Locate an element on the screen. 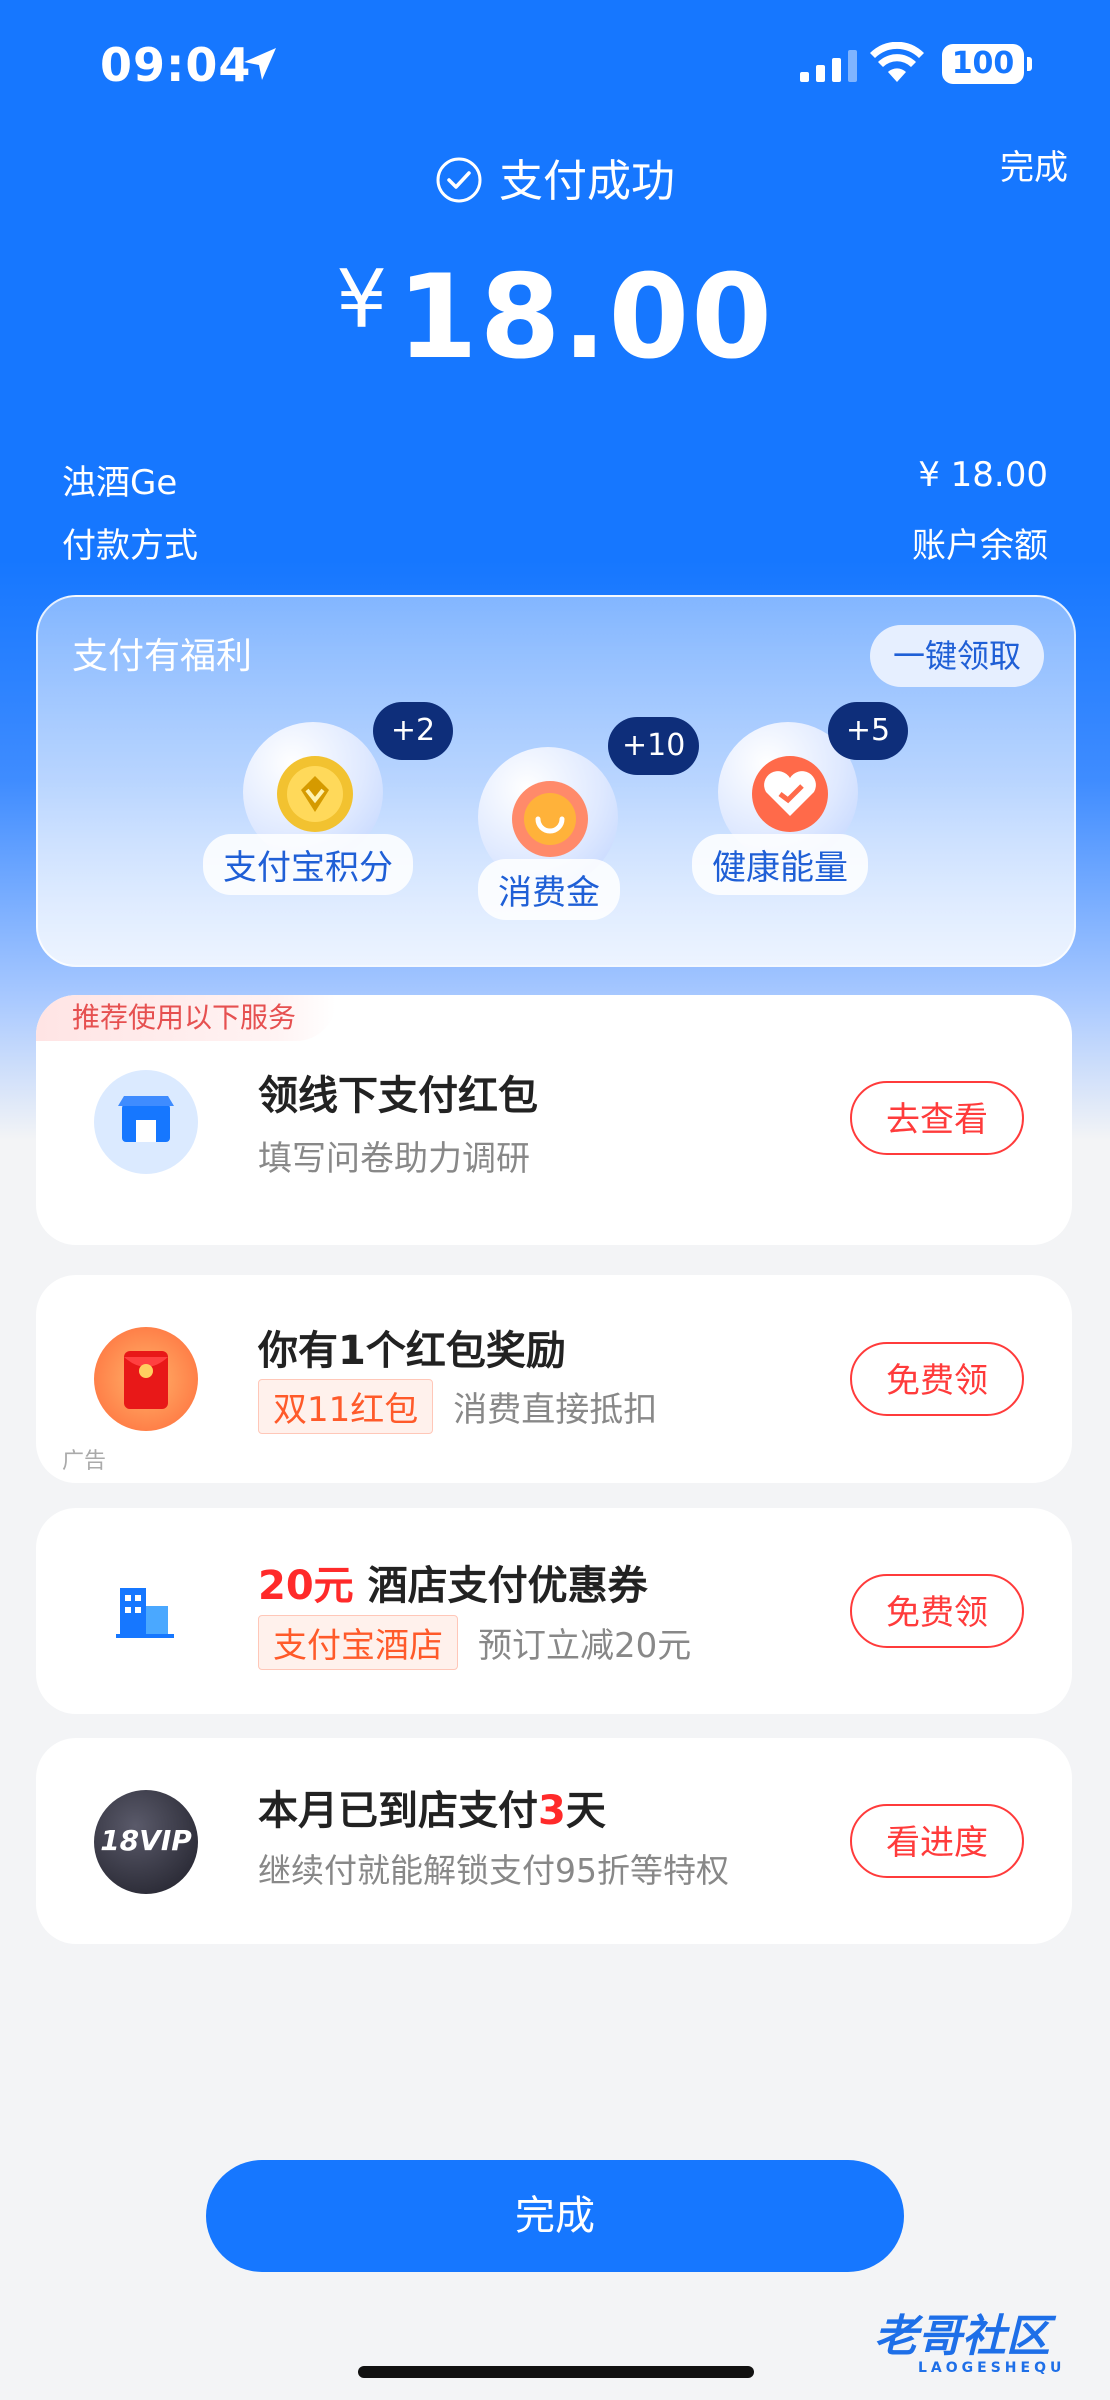 The width and height of the screenshot is (1110, 2400). card-subtitle: 预订立减20元 is located at coordinates (585, 1646).